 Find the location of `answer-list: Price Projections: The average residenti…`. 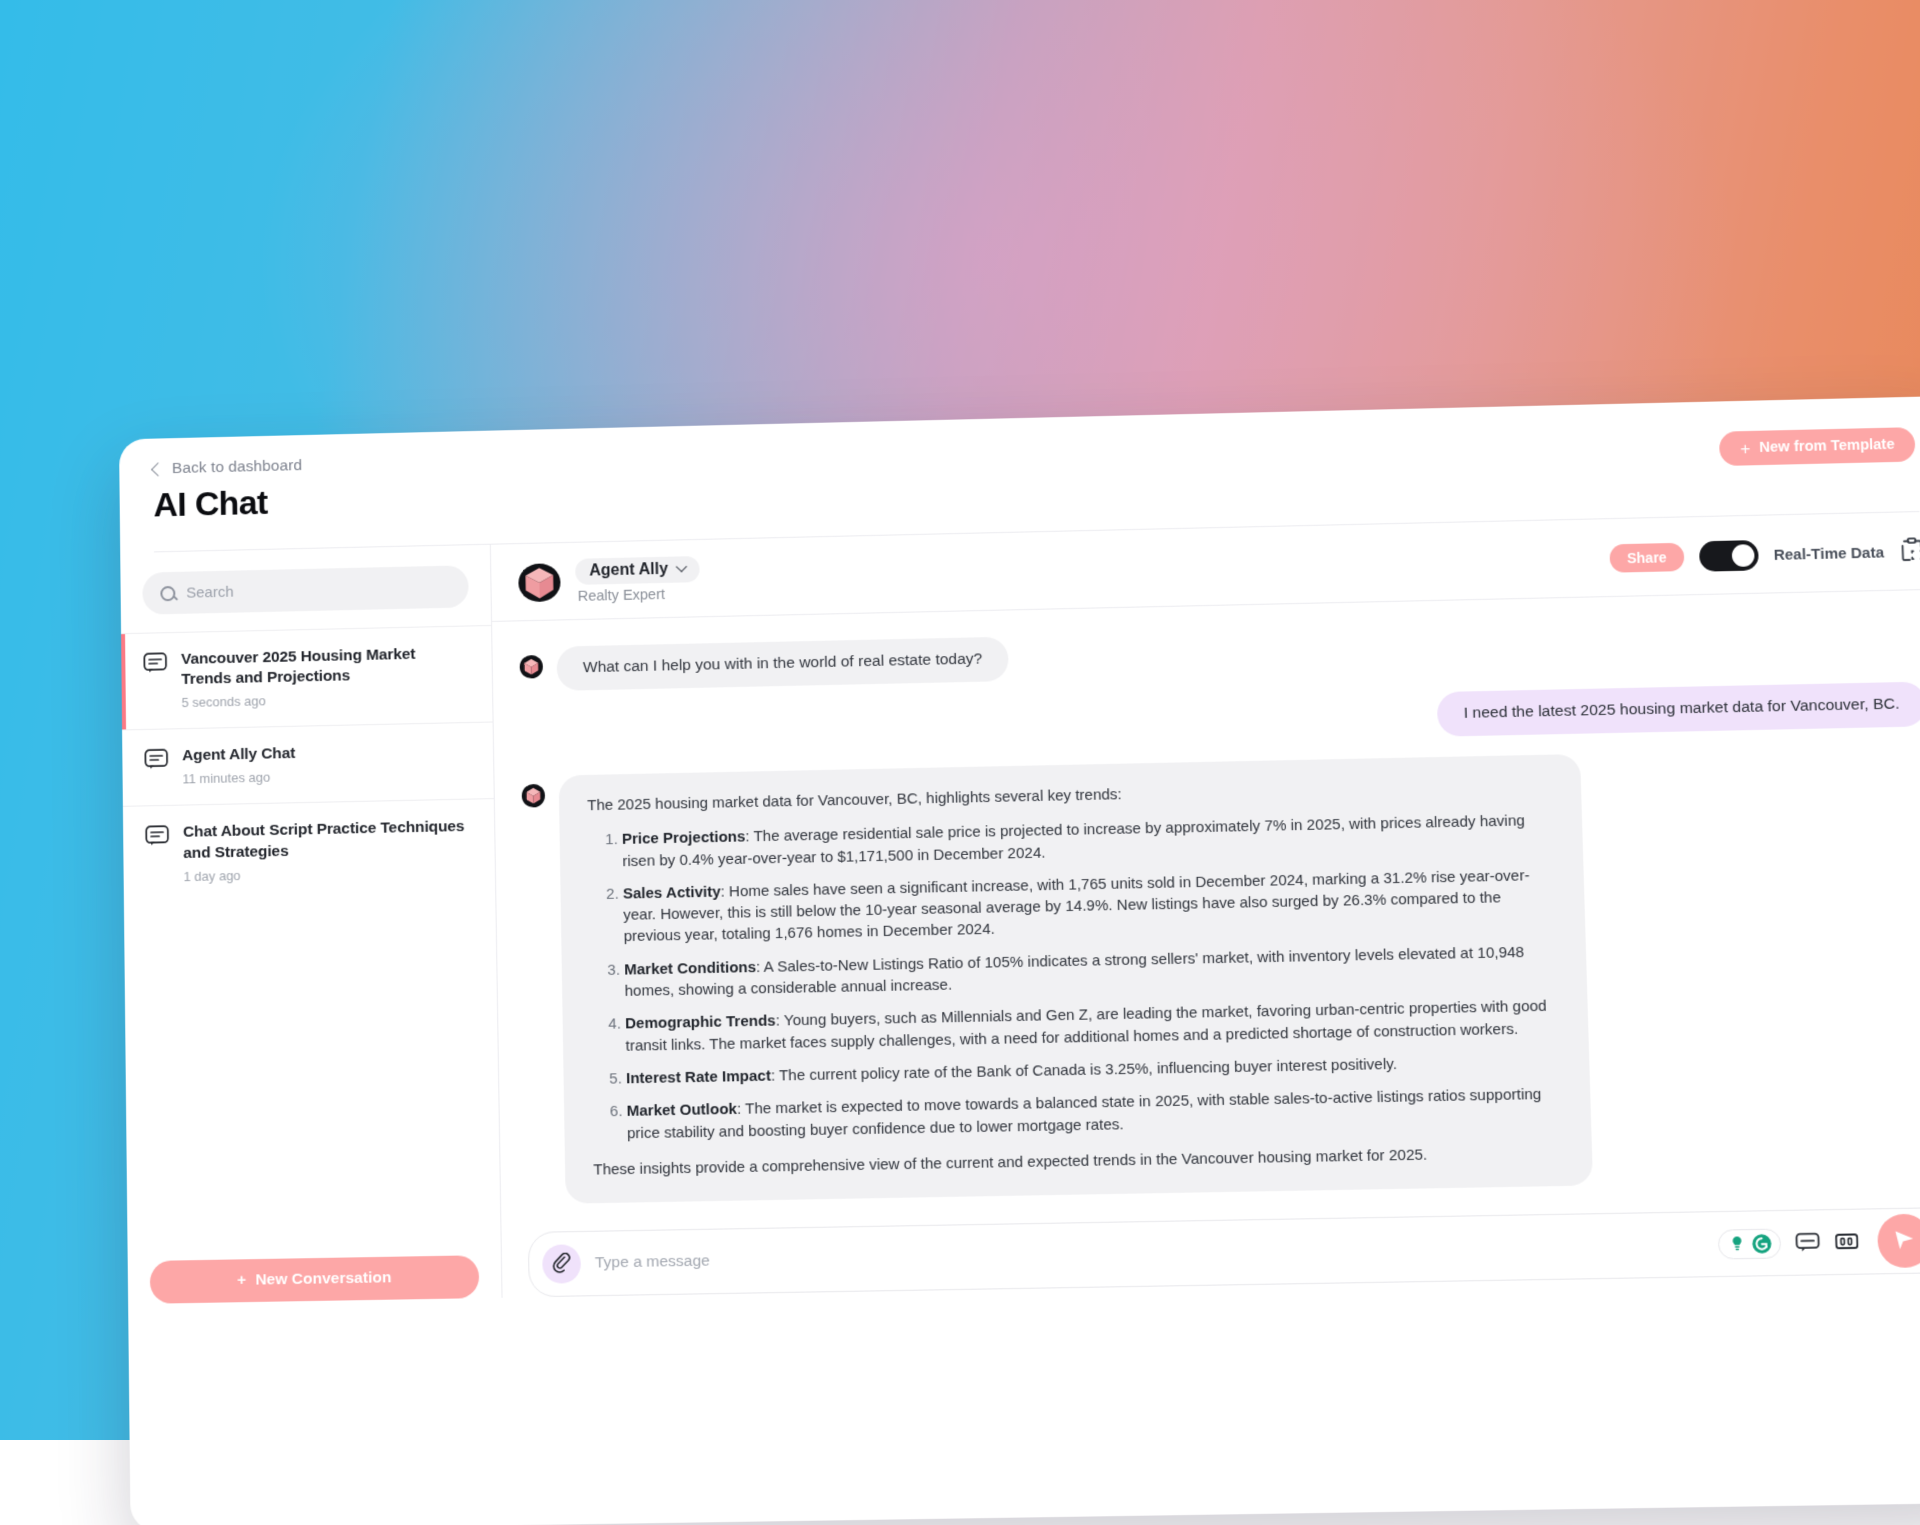

answer-list: Price Projections: The average residenti… is located at coordinates (1075, 977).